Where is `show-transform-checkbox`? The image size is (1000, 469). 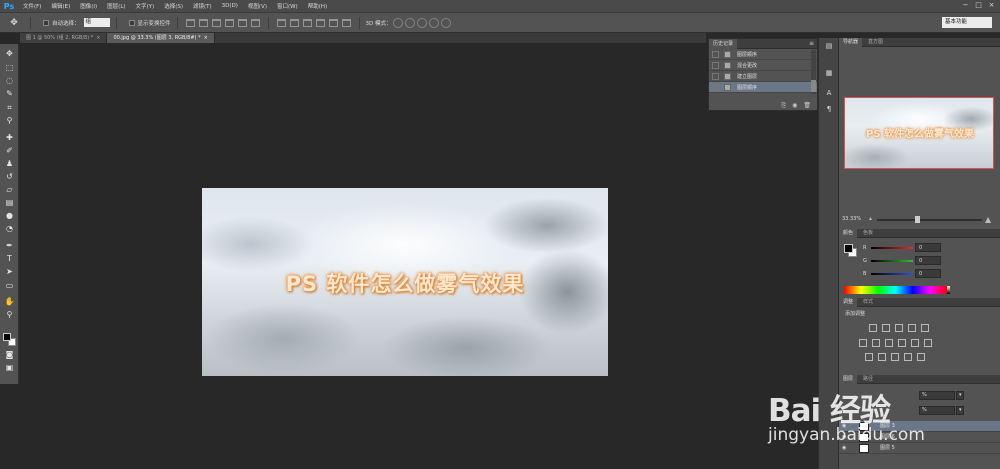
show-transform-checkbox is located at coordinates (131, 22).